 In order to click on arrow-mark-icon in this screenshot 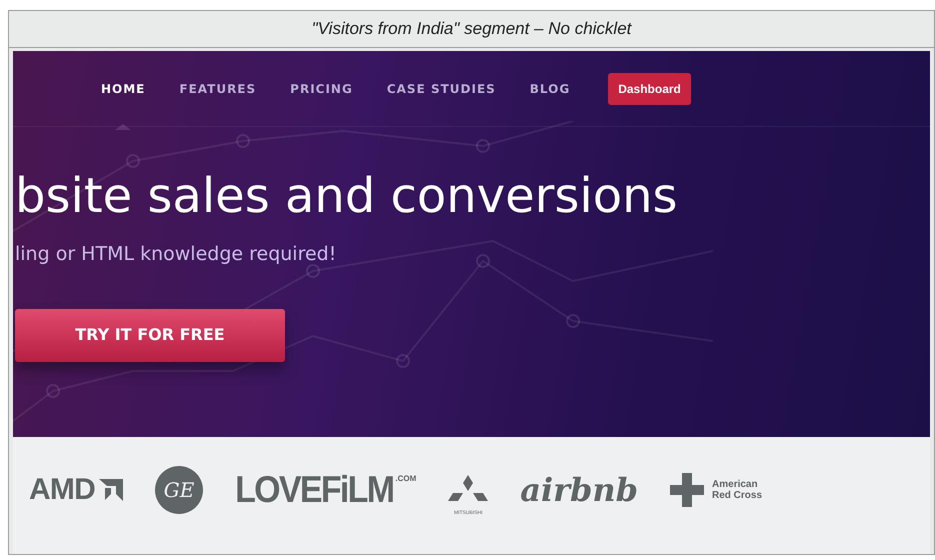, I will do `click(111, 489)`.